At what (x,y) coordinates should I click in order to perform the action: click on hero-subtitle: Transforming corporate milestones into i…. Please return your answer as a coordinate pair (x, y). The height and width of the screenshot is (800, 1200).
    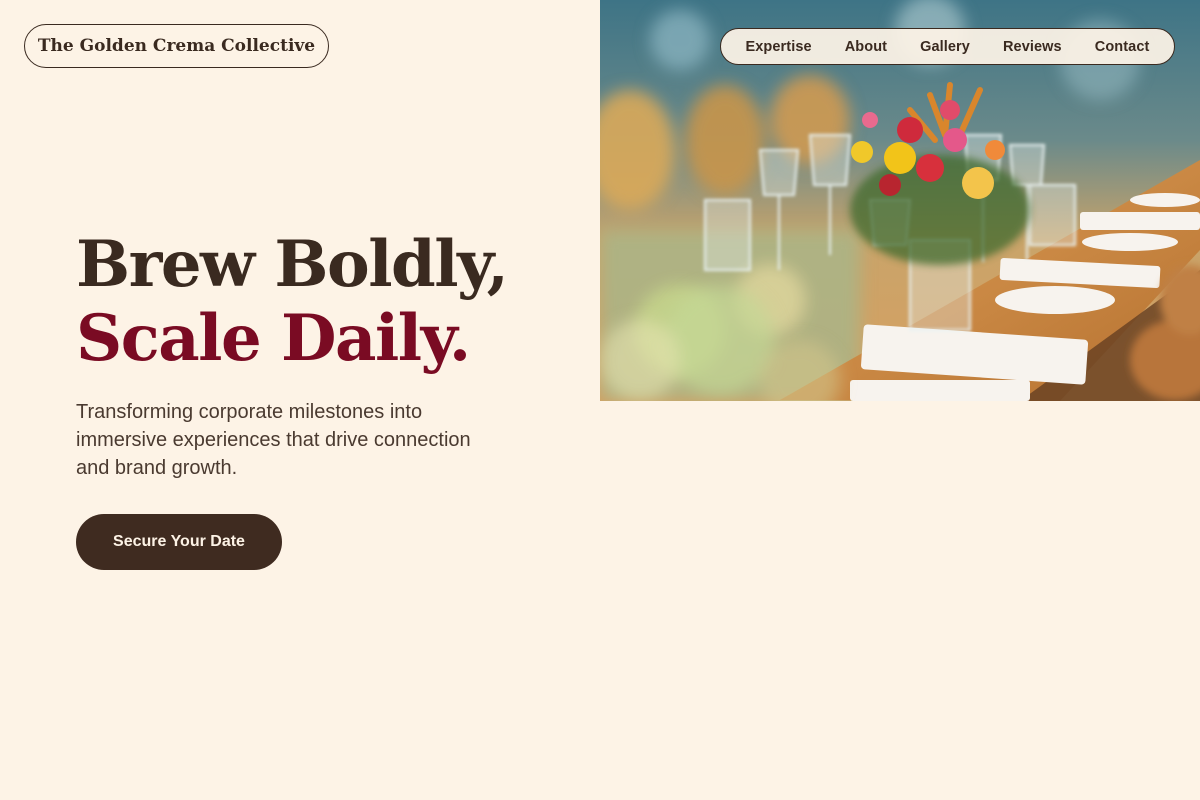
    Looking at the image, I should click on (273, 440).